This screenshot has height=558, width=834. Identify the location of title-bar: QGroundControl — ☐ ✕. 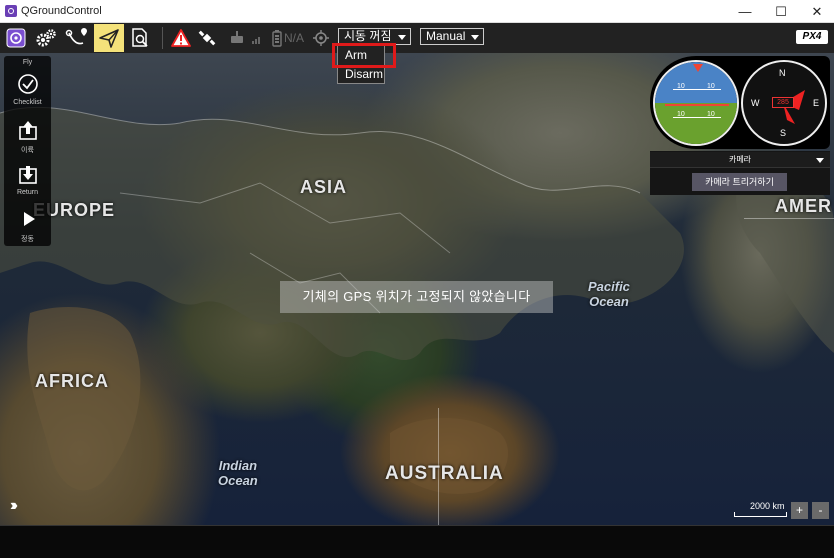
(417, 11).